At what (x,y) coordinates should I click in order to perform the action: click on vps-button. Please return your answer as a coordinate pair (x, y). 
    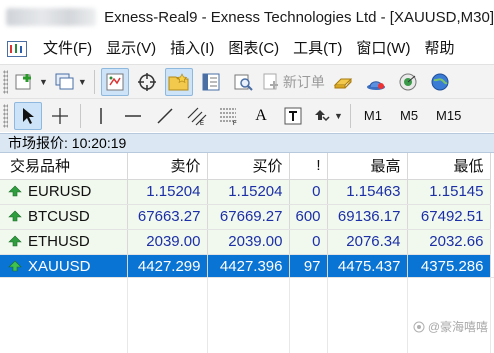
    Looking at the image, I should click on (440, 82).